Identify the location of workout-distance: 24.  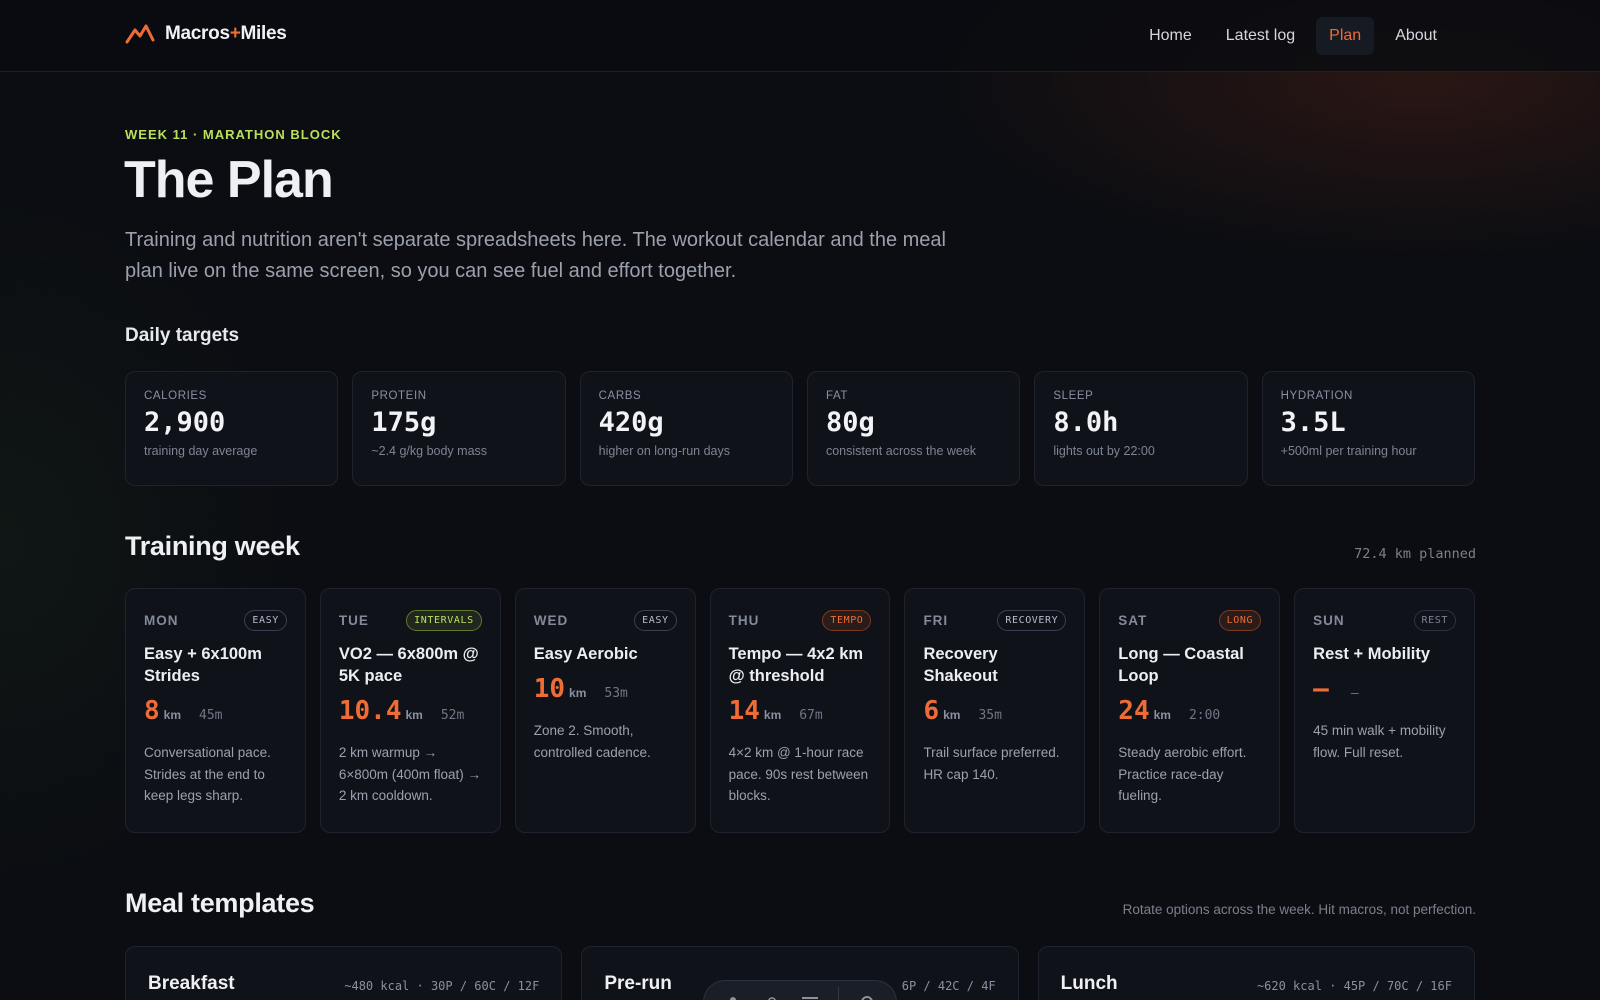
(1134, 711).